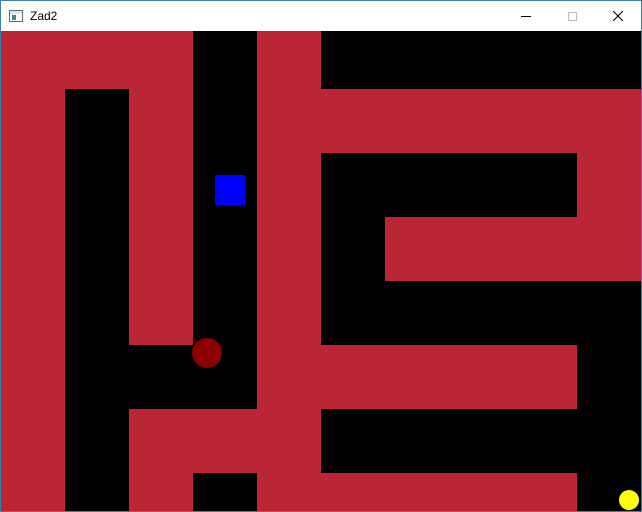 This screenshot has width=642, height=512. I want to click on window-title: Zad2, so click(44, 16).